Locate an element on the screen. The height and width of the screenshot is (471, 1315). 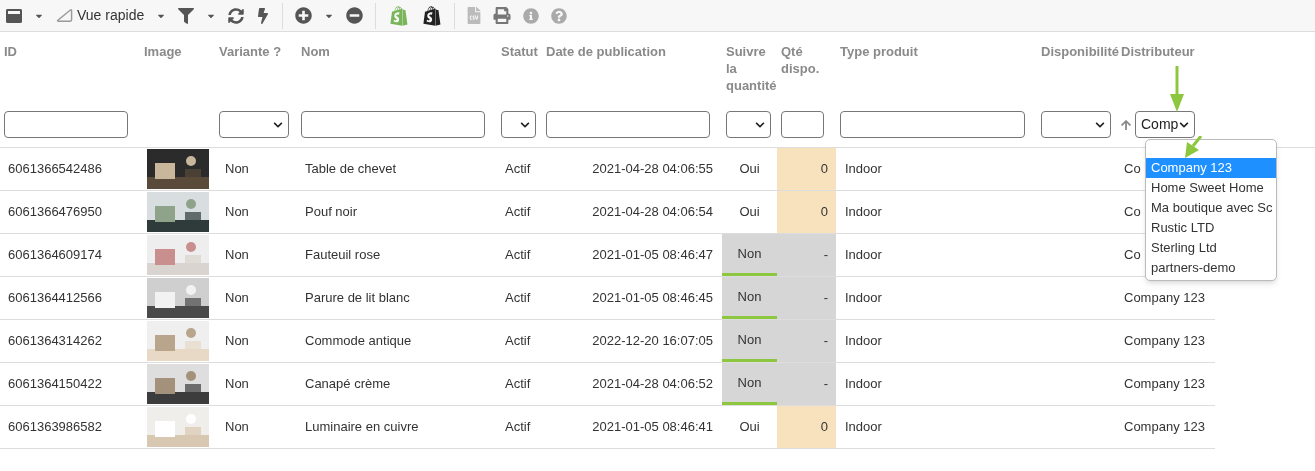
column-header: Nom is located at coordinates (399, 51).